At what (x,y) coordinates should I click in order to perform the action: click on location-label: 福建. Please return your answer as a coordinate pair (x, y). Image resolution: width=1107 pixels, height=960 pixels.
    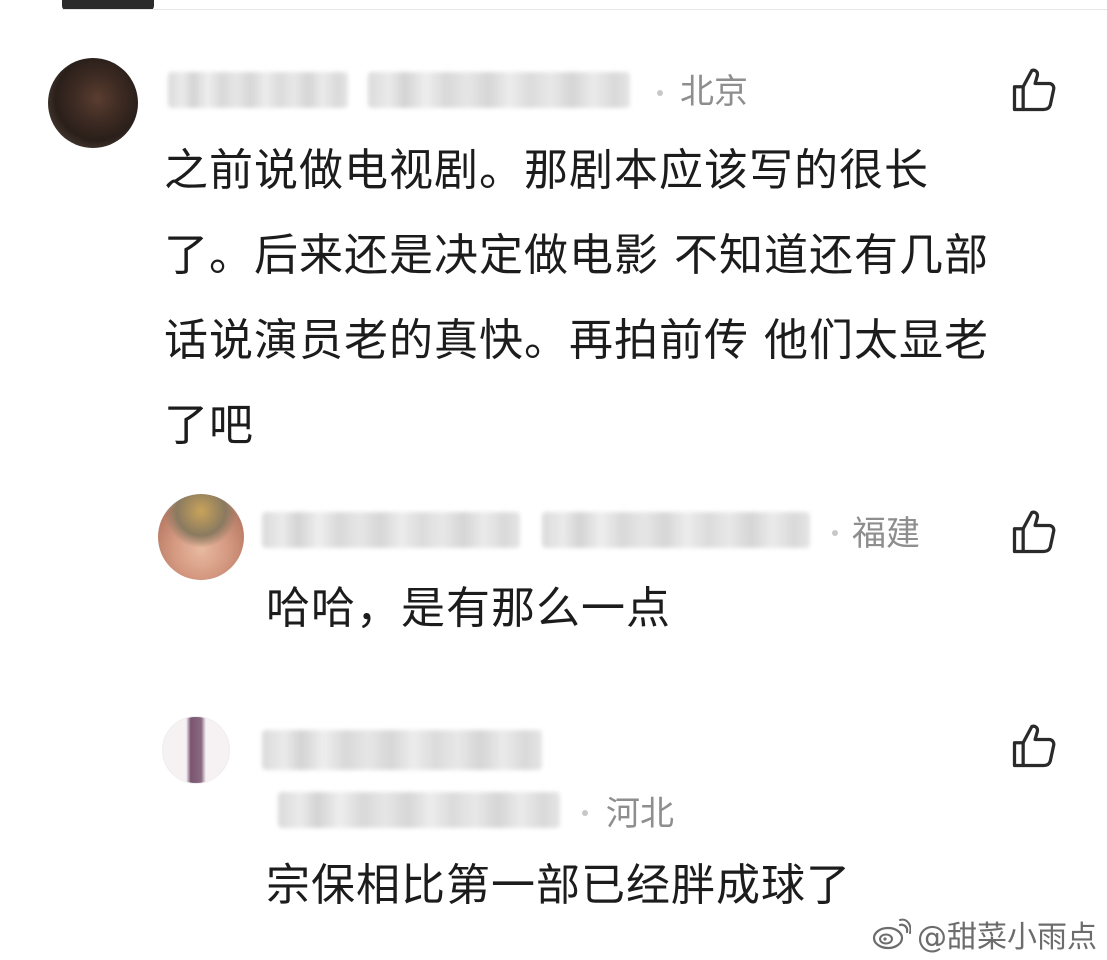
    Looking at the image, I should click on (886, 534).